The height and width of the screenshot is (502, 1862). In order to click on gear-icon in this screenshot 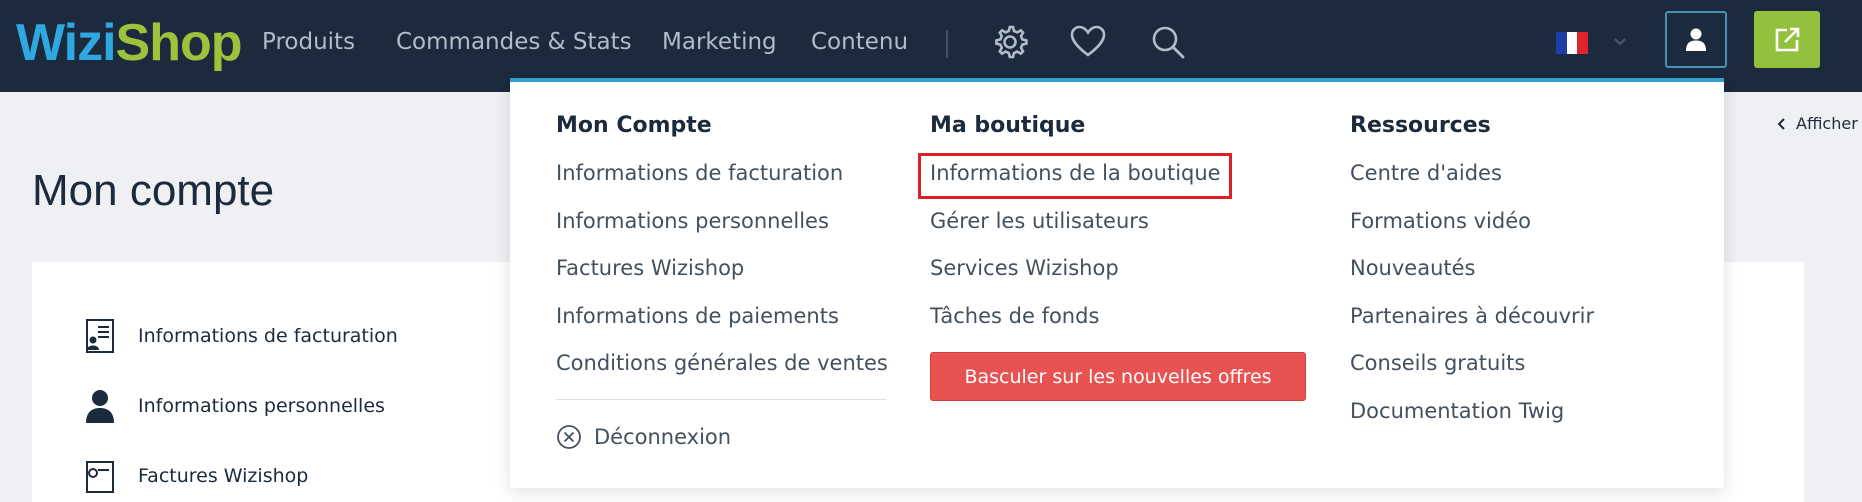, I will do `click(1010, 42)`.